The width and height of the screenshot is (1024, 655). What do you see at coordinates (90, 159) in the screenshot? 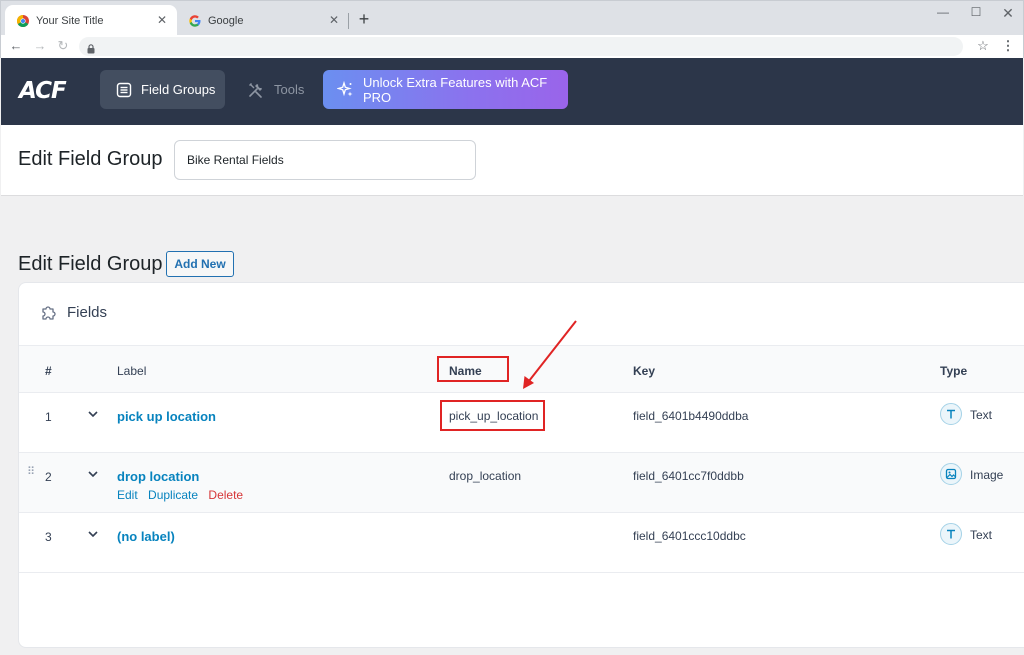
I see `page-title: Edit Field Group` at bounding box center [90, 159].